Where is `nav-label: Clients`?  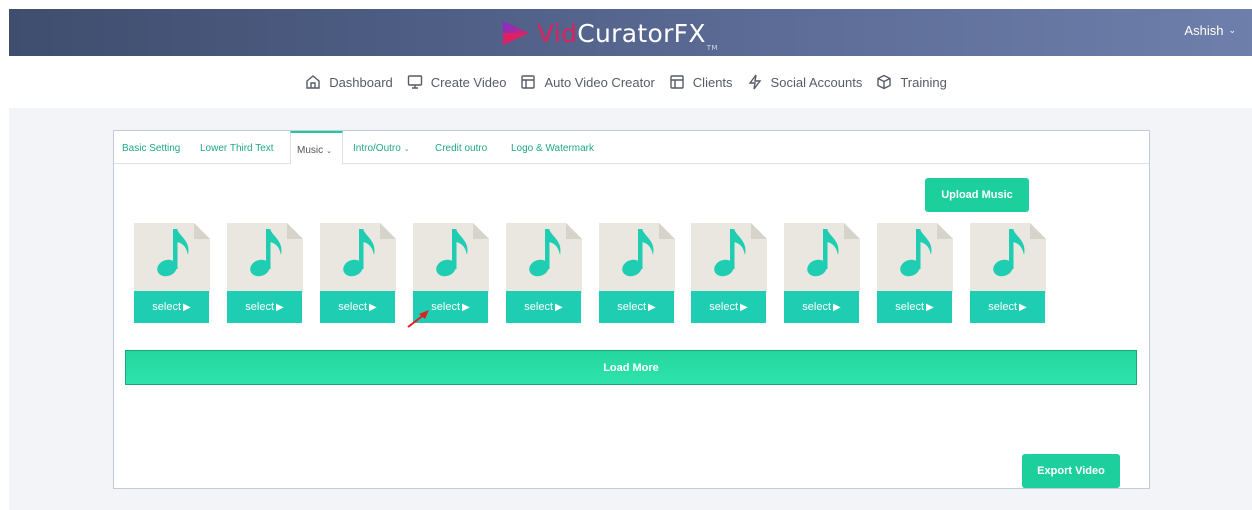
nav-label: Clients is located at coordinates (712, 82).